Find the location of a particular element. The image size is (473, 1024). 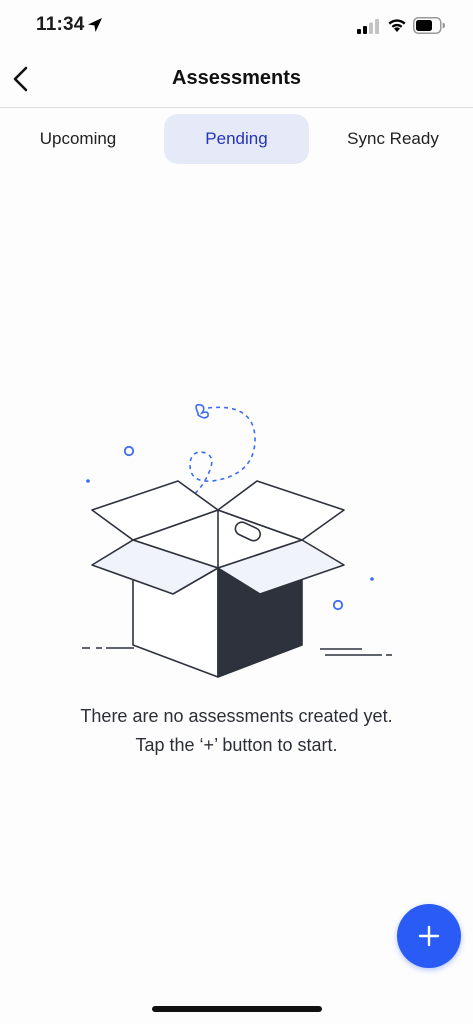

nav-header: Assessments is located at coordinates (236, 80).